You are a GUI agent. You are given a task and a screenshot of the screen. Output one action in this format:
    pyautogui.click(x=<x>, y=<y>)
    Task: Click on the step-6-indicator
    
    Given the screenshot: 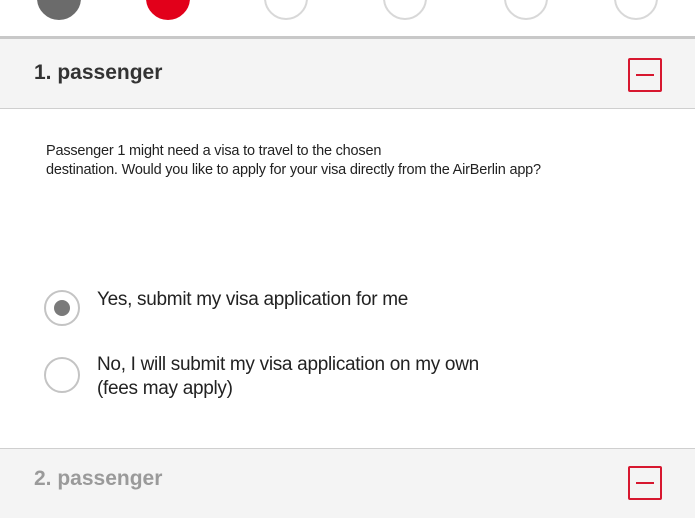 What is the action you would take?
    pyautogui.click(x=636, y=10)
    